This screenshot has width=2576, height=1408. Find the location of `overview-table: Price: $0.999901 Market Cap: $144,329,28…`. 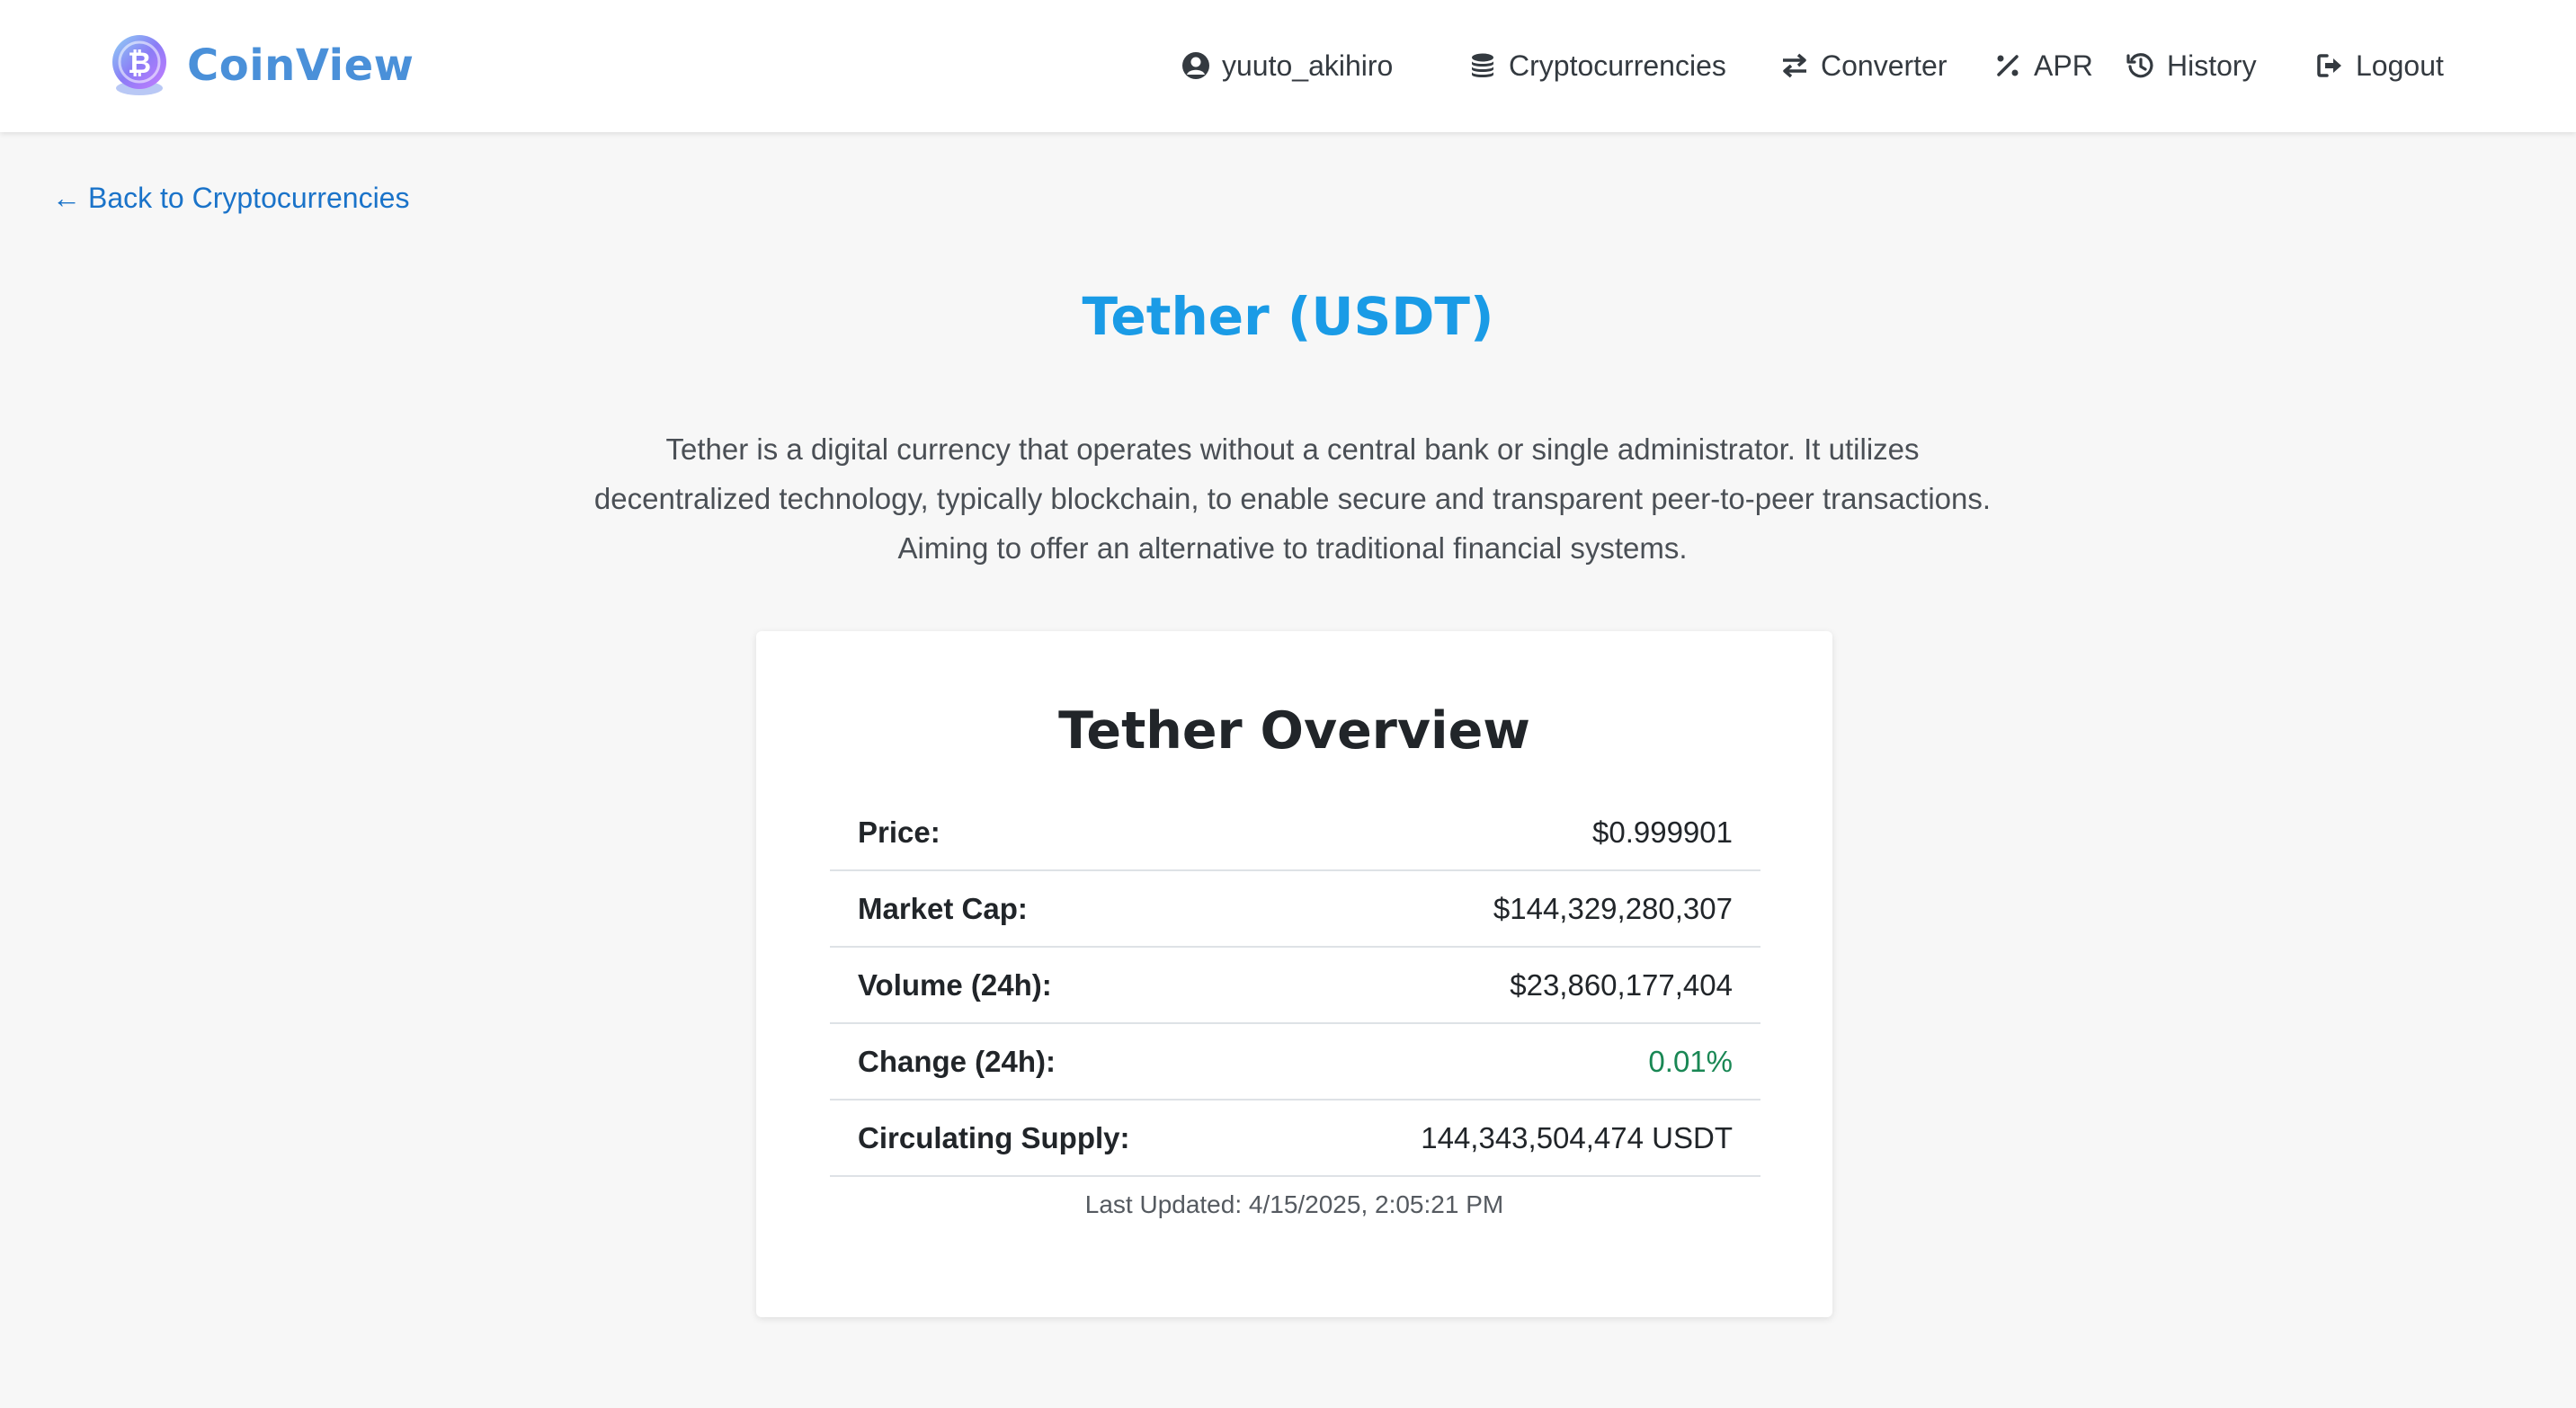

overview-table: Price: $0.999901 Market Cap: $144,329,28… is located at coordinates (1295, 986).